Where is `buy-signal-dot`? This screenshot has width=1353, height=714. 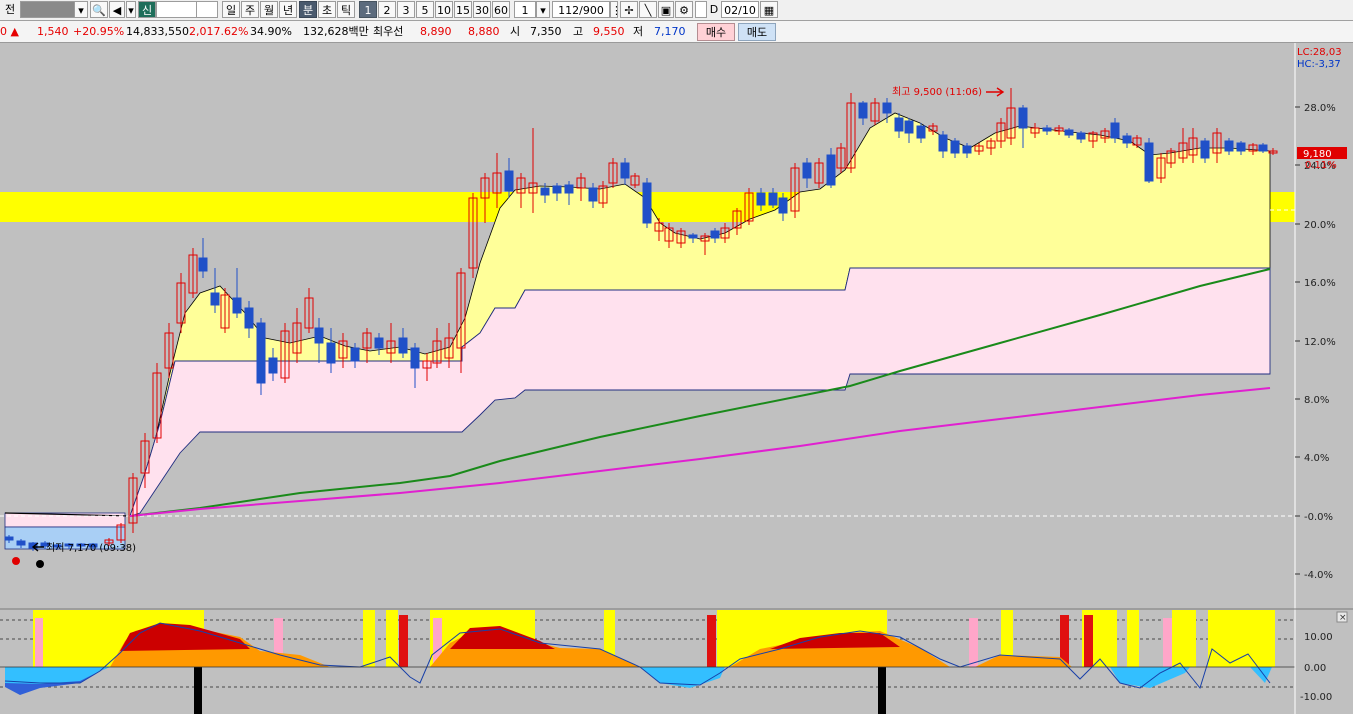 buy-signal-dot is located at coordinates (16, 561).